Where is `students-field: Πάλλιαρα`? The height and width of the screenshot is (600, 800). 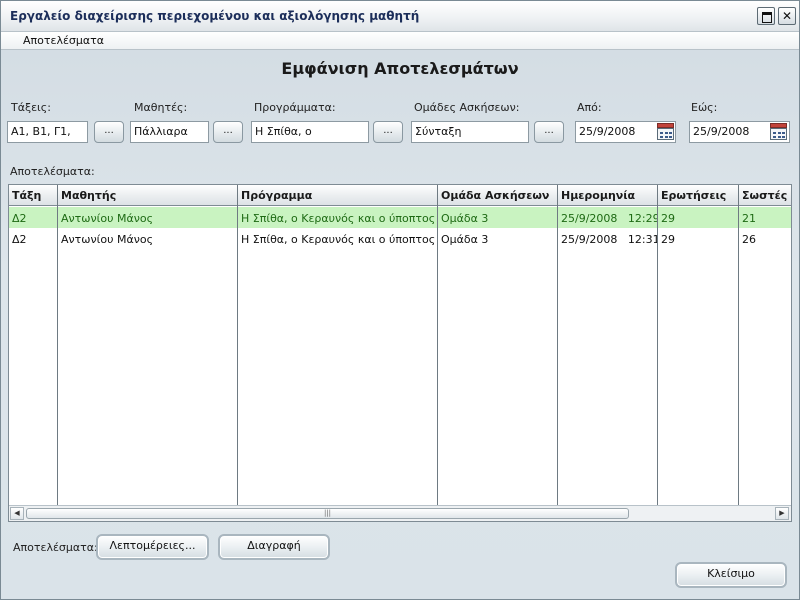 students-field: Πάλλιαρα is located at coordinates (169, 132).